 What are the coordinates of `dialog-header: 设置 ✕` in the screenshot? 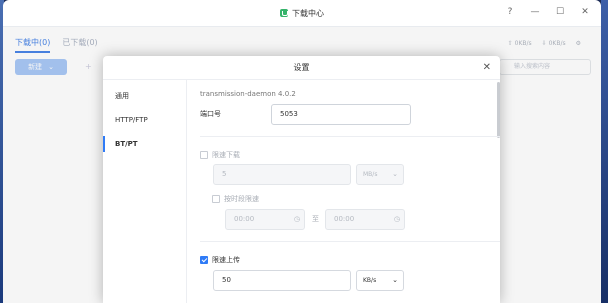 It's located at (301, 68).